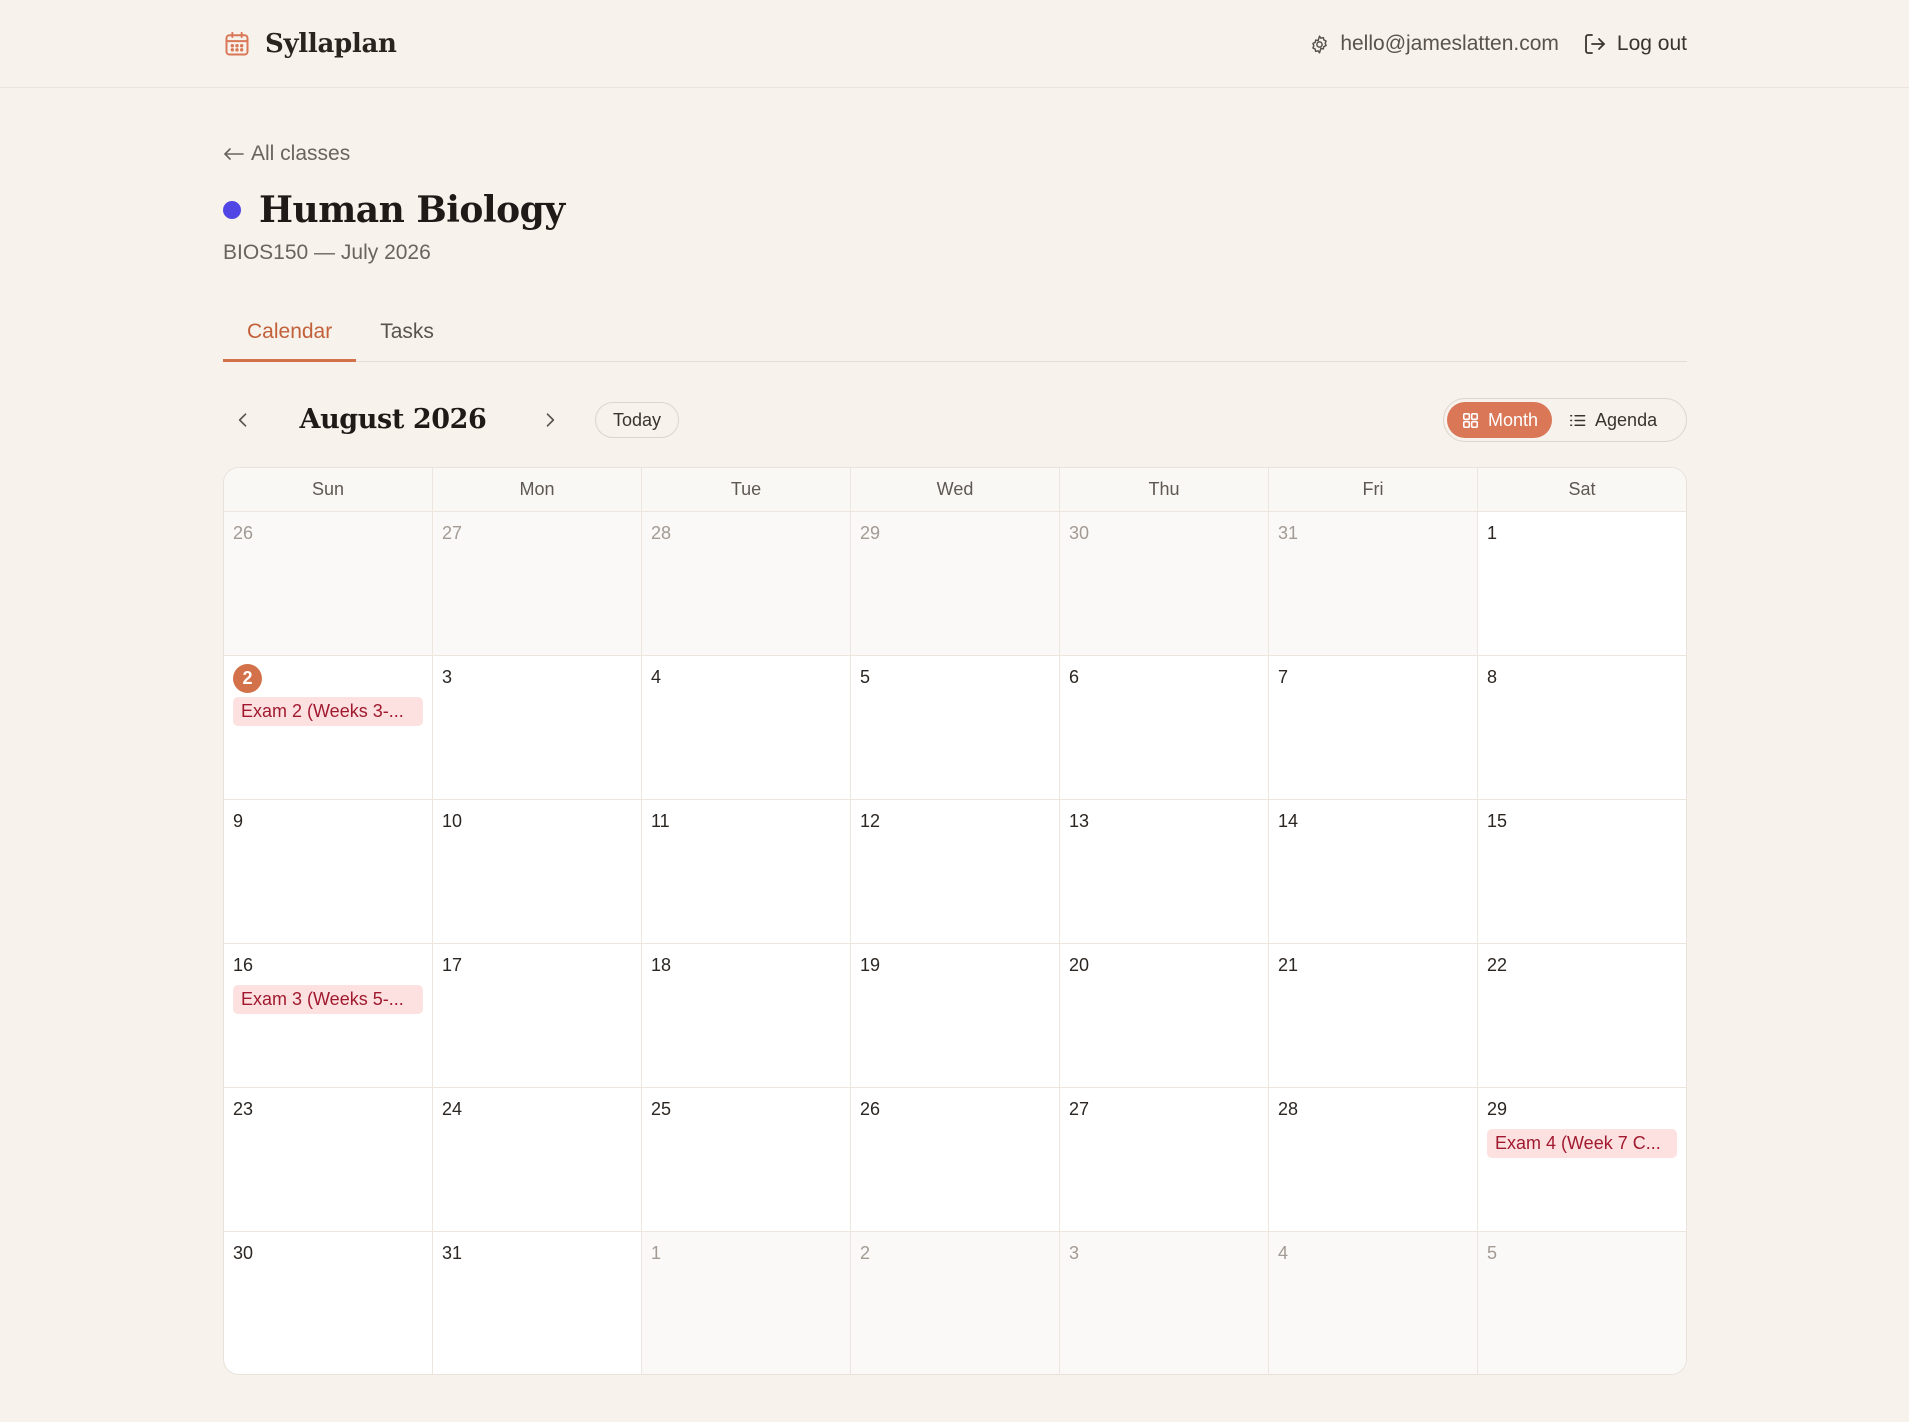  What do you see at coordinates (954, 583) in the screenshot?
I see `calendar-day: 29` at bounding box center [954, 583].